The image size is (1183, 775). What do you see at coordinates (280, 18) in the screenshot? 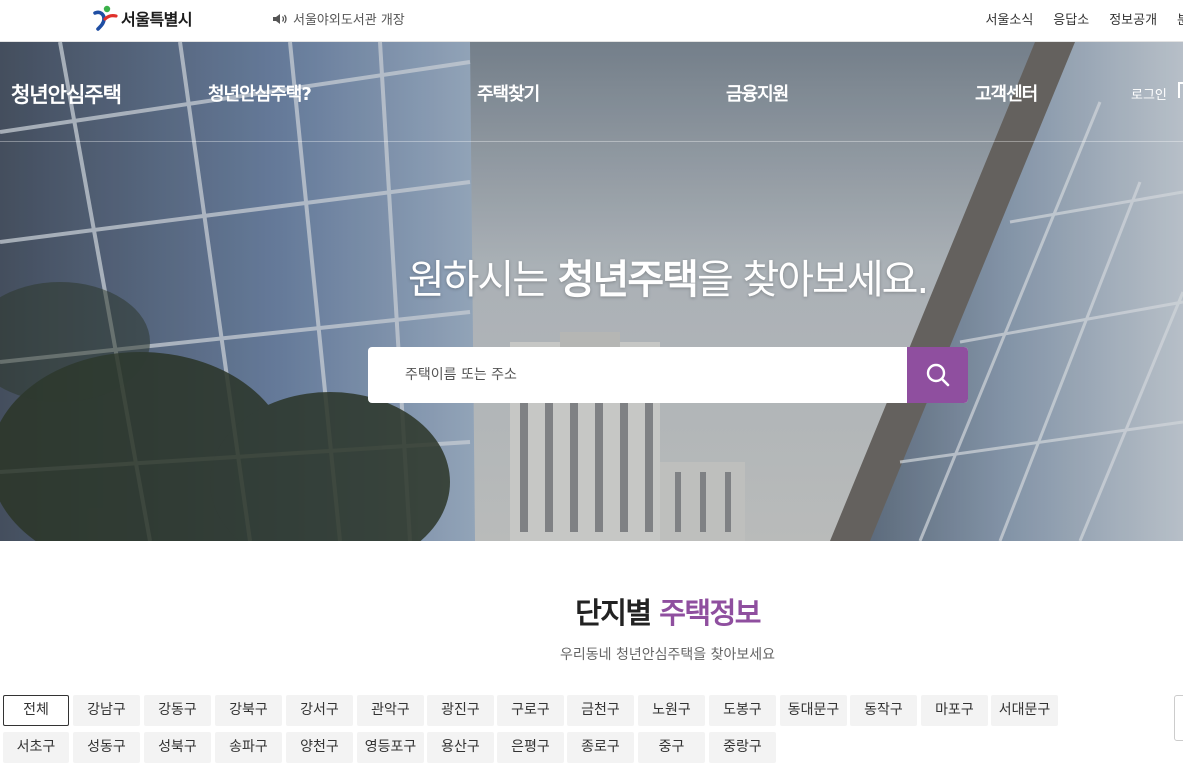
I see `speaker-icon` at bounding box center [280, 18].